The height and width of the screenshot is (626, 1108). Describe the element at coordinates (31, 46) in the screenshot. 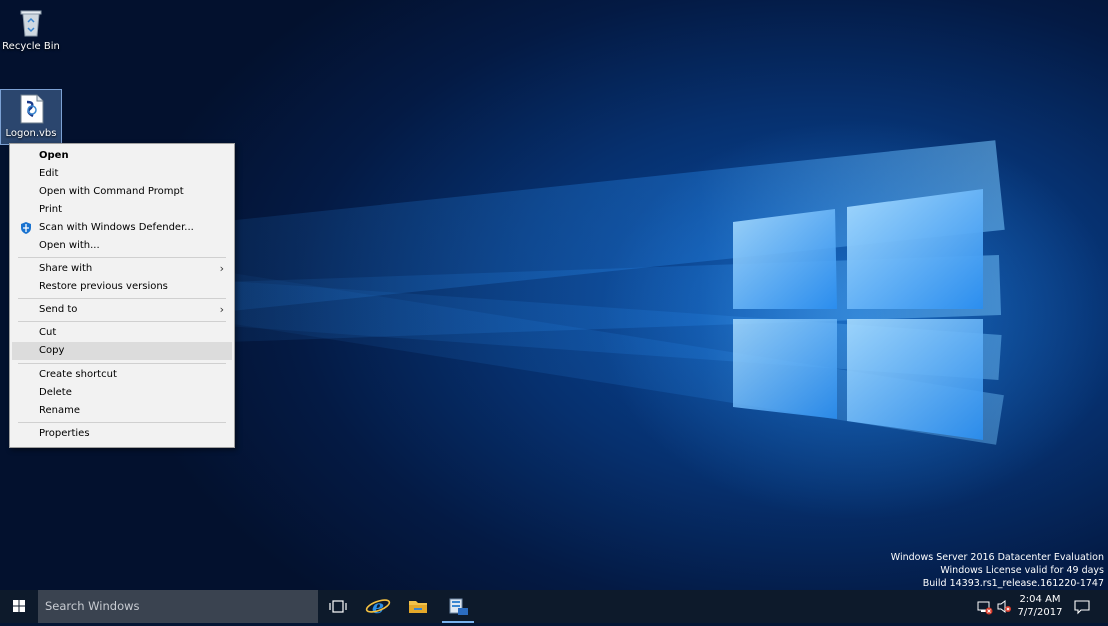

I see `desktop-icon-label: Recycle Bin` at that location.